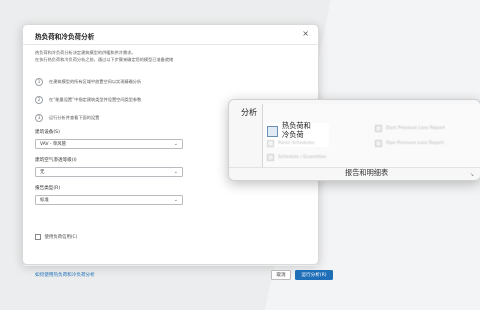 Image resolution: width=480 pixels, height=310 pixels. What do you see at coordinates (39, 82) in the screenshot?
I see `step-number-icon: 1` at bounding box center [39, 82].